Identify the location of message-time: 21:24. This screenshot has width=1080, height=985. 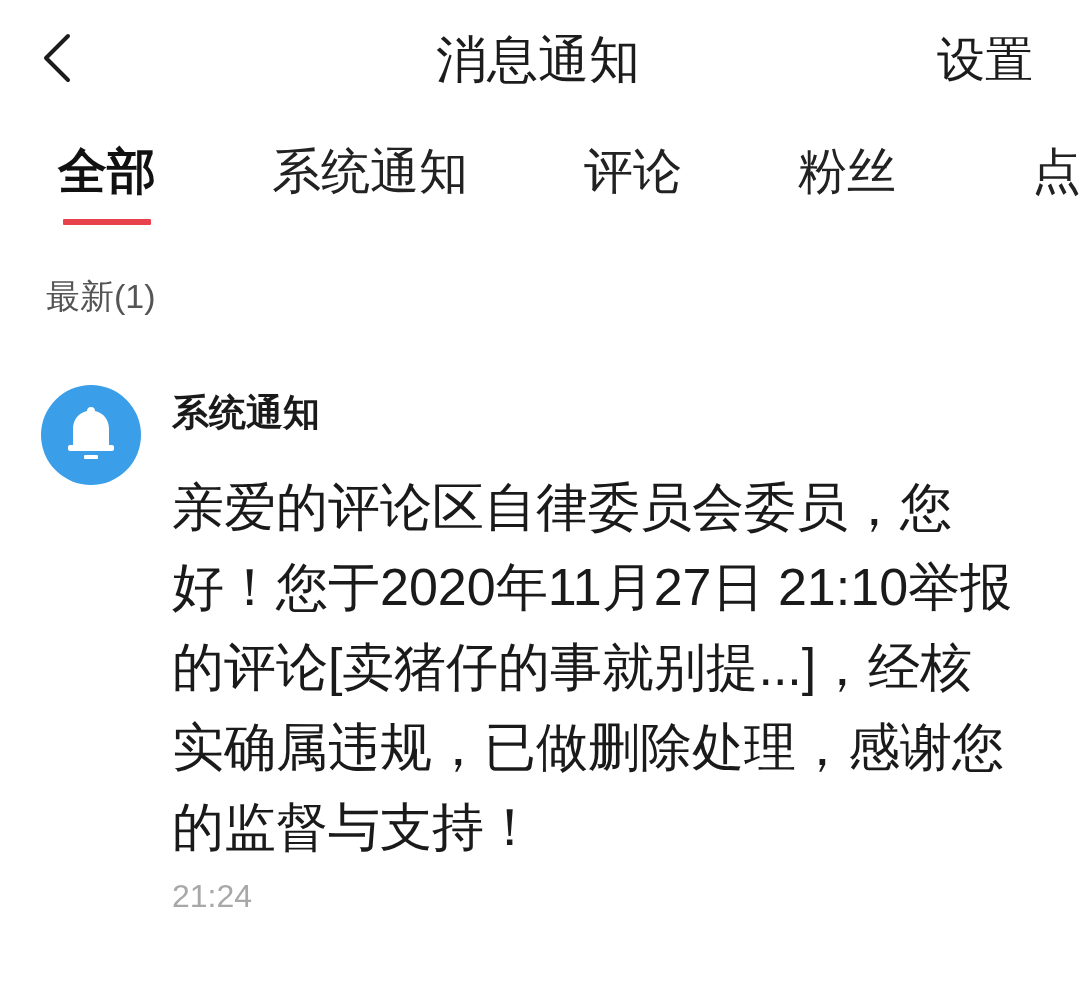
(212, 896).